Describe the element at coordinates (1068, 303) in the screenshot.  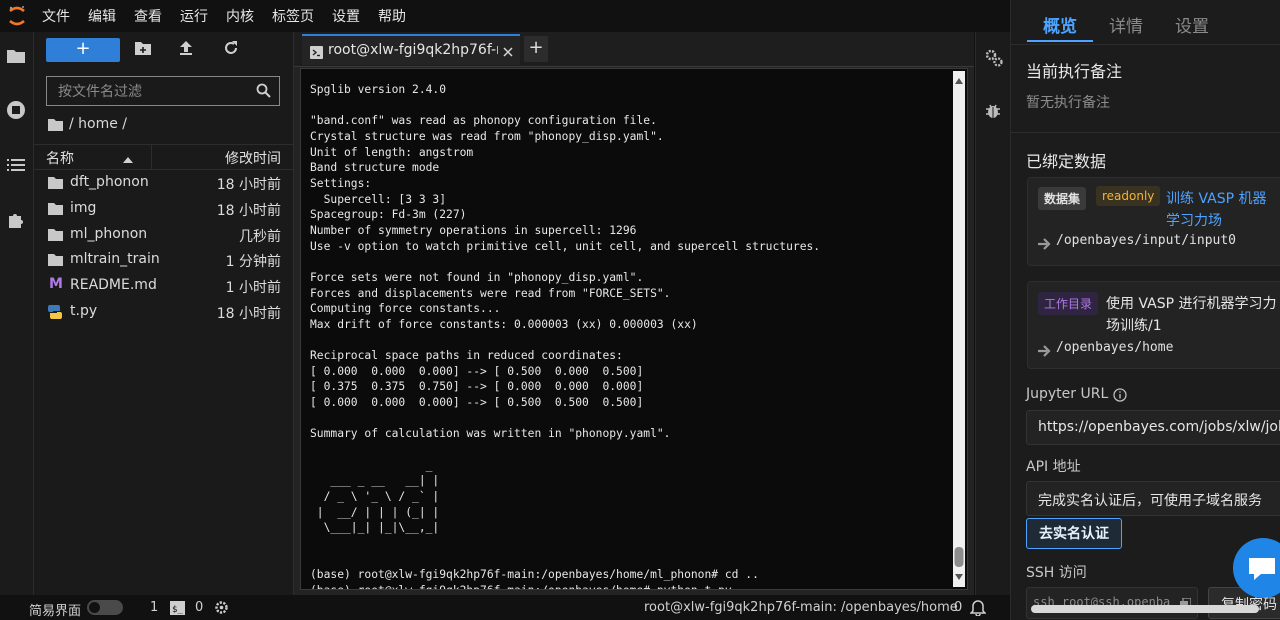
I see `workdir-badge: 工作目录` at that location.